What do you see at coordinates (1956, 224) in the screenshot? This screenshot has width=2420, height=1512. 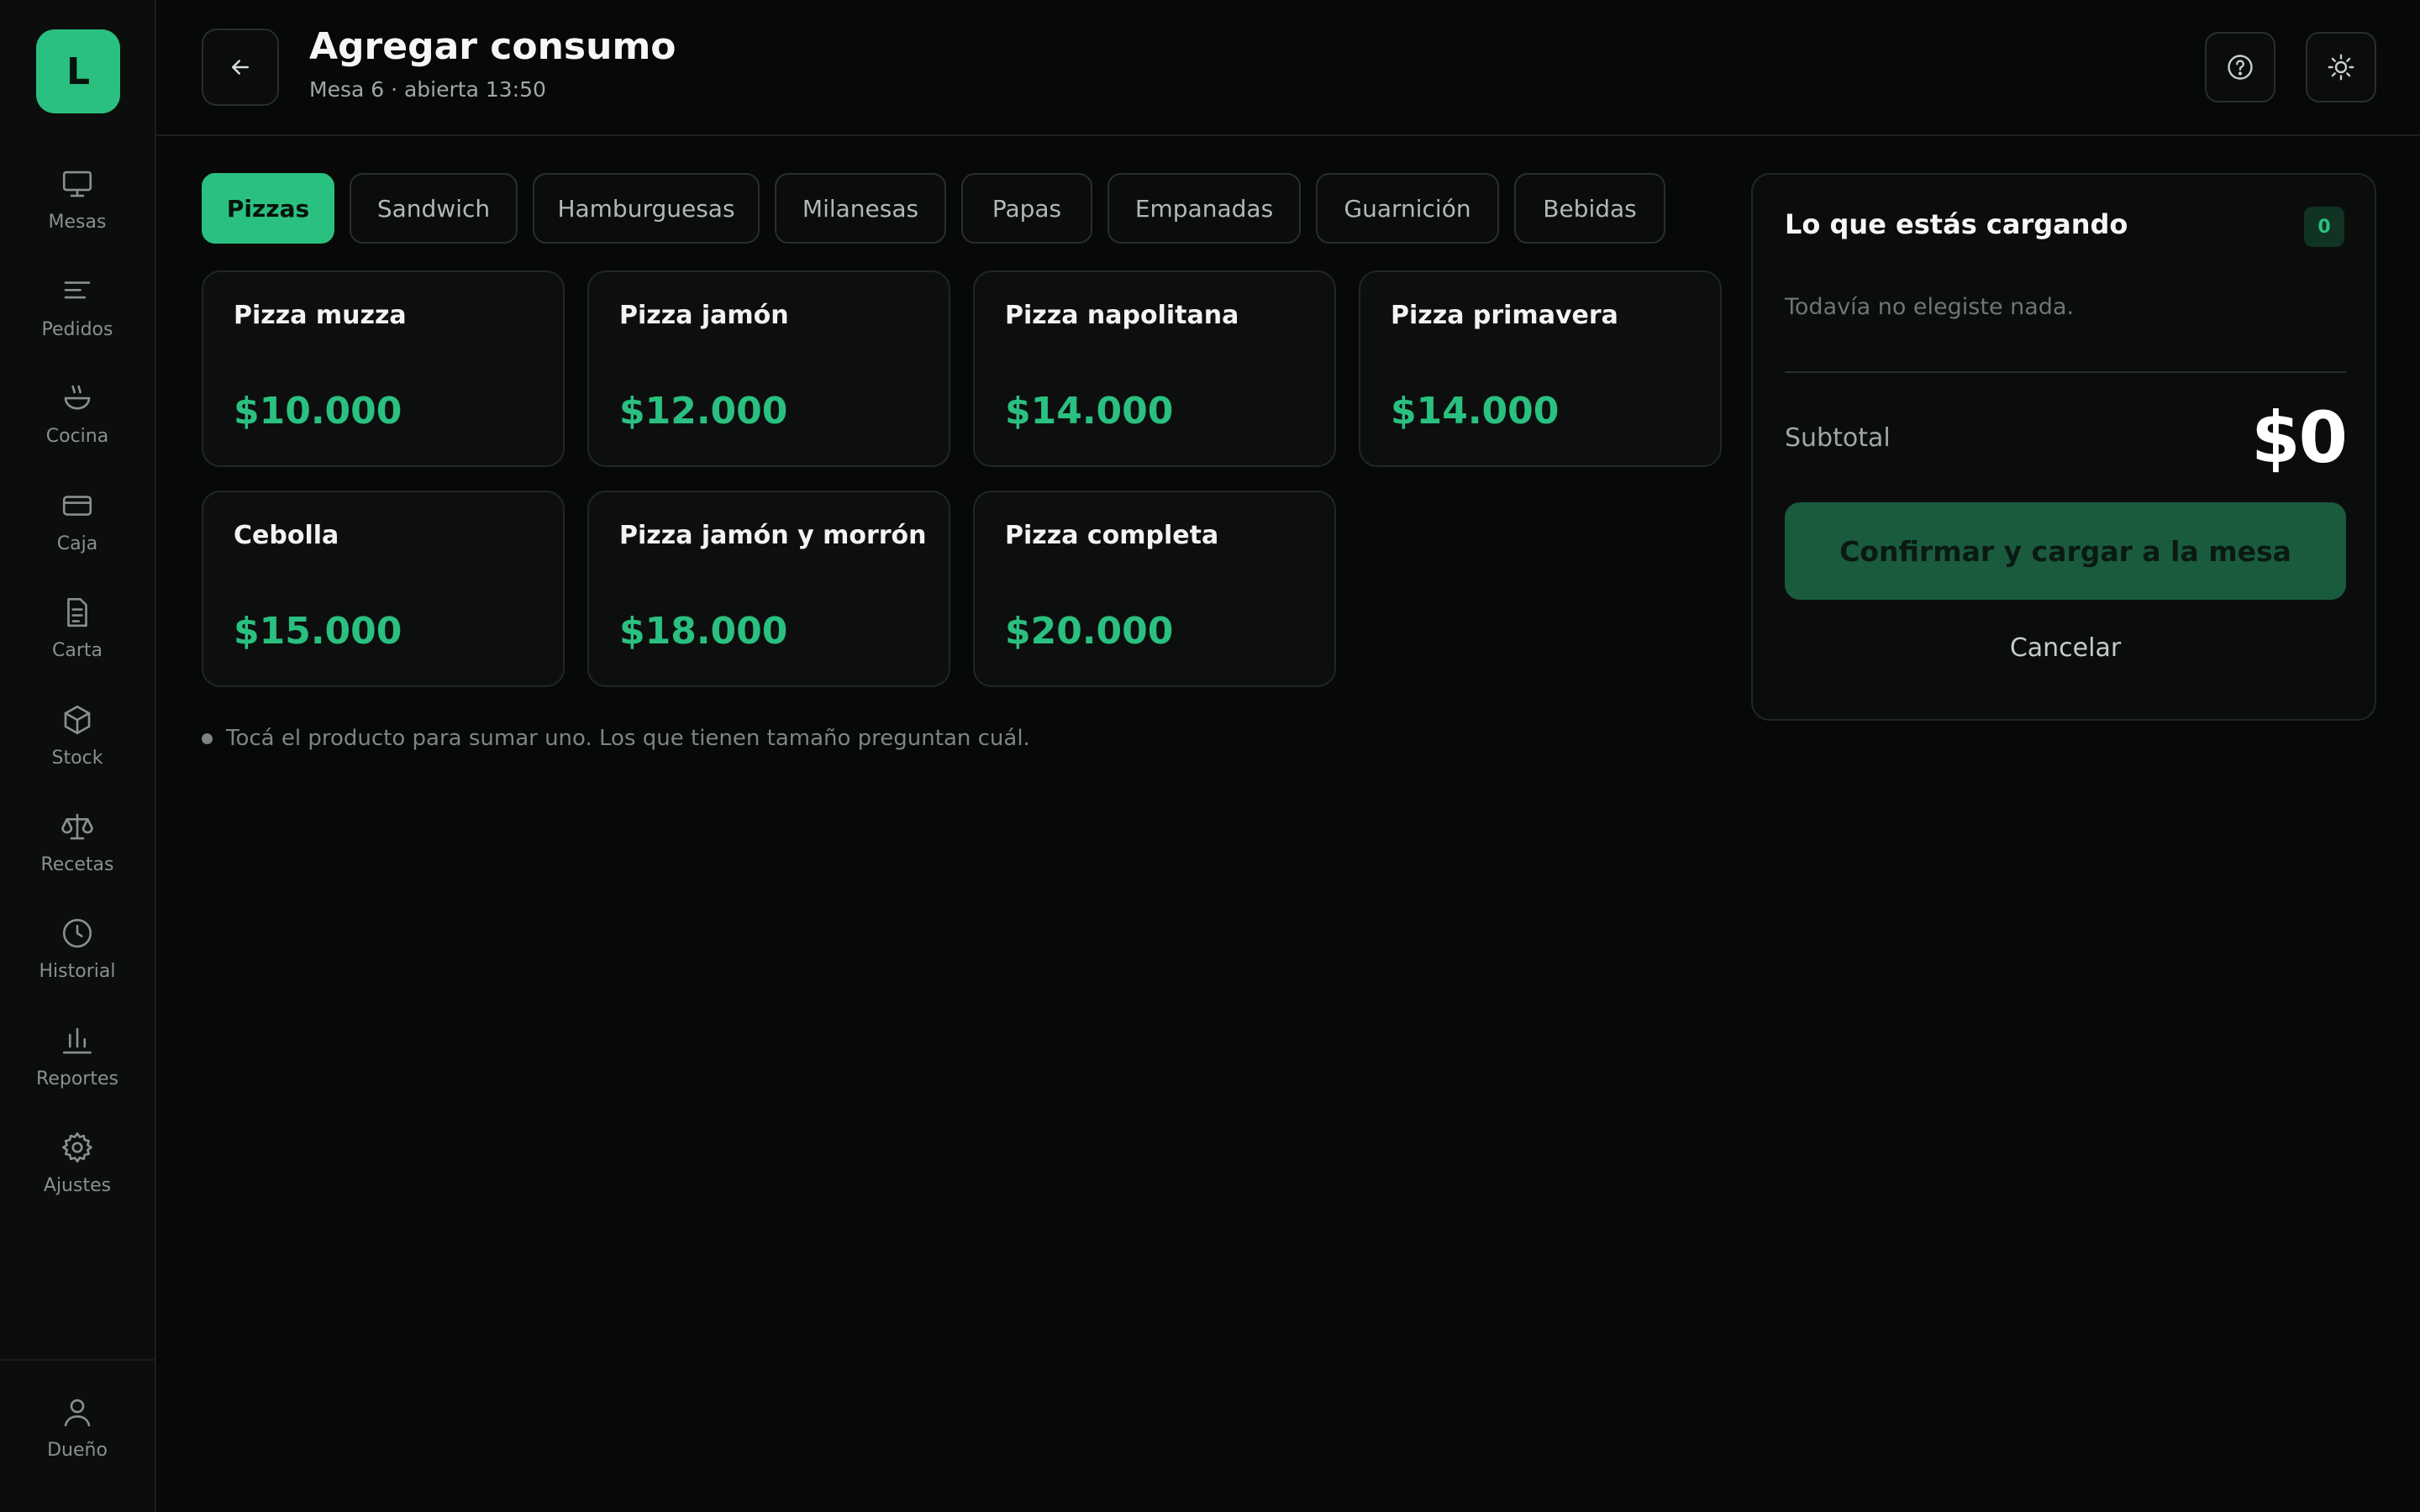 I see `cart-title: Lo que estás cargando` at bounding box center [1956, 224].